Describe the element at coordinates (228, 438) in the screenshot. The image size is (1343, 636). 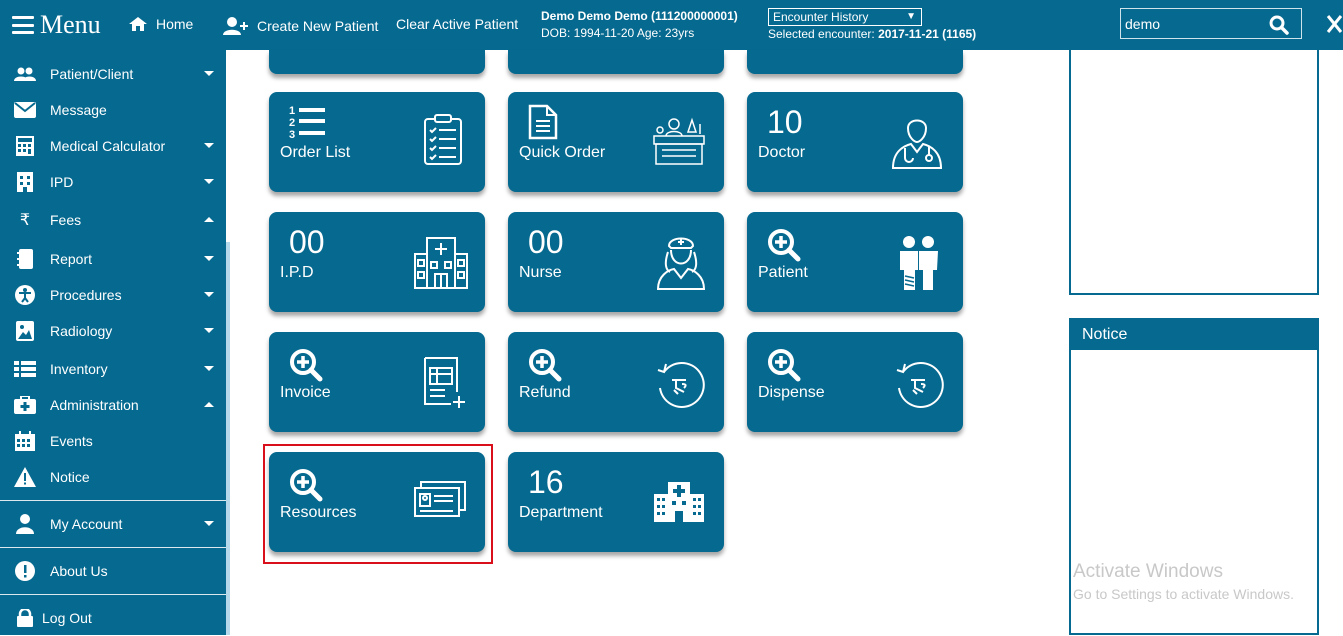
I see `sidebar-scrollbar` at that location.